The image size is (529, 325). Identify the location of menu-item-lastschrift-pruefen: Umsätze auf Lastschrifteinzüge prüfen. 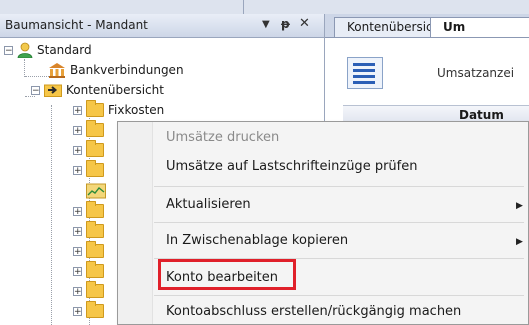
(291, 166).